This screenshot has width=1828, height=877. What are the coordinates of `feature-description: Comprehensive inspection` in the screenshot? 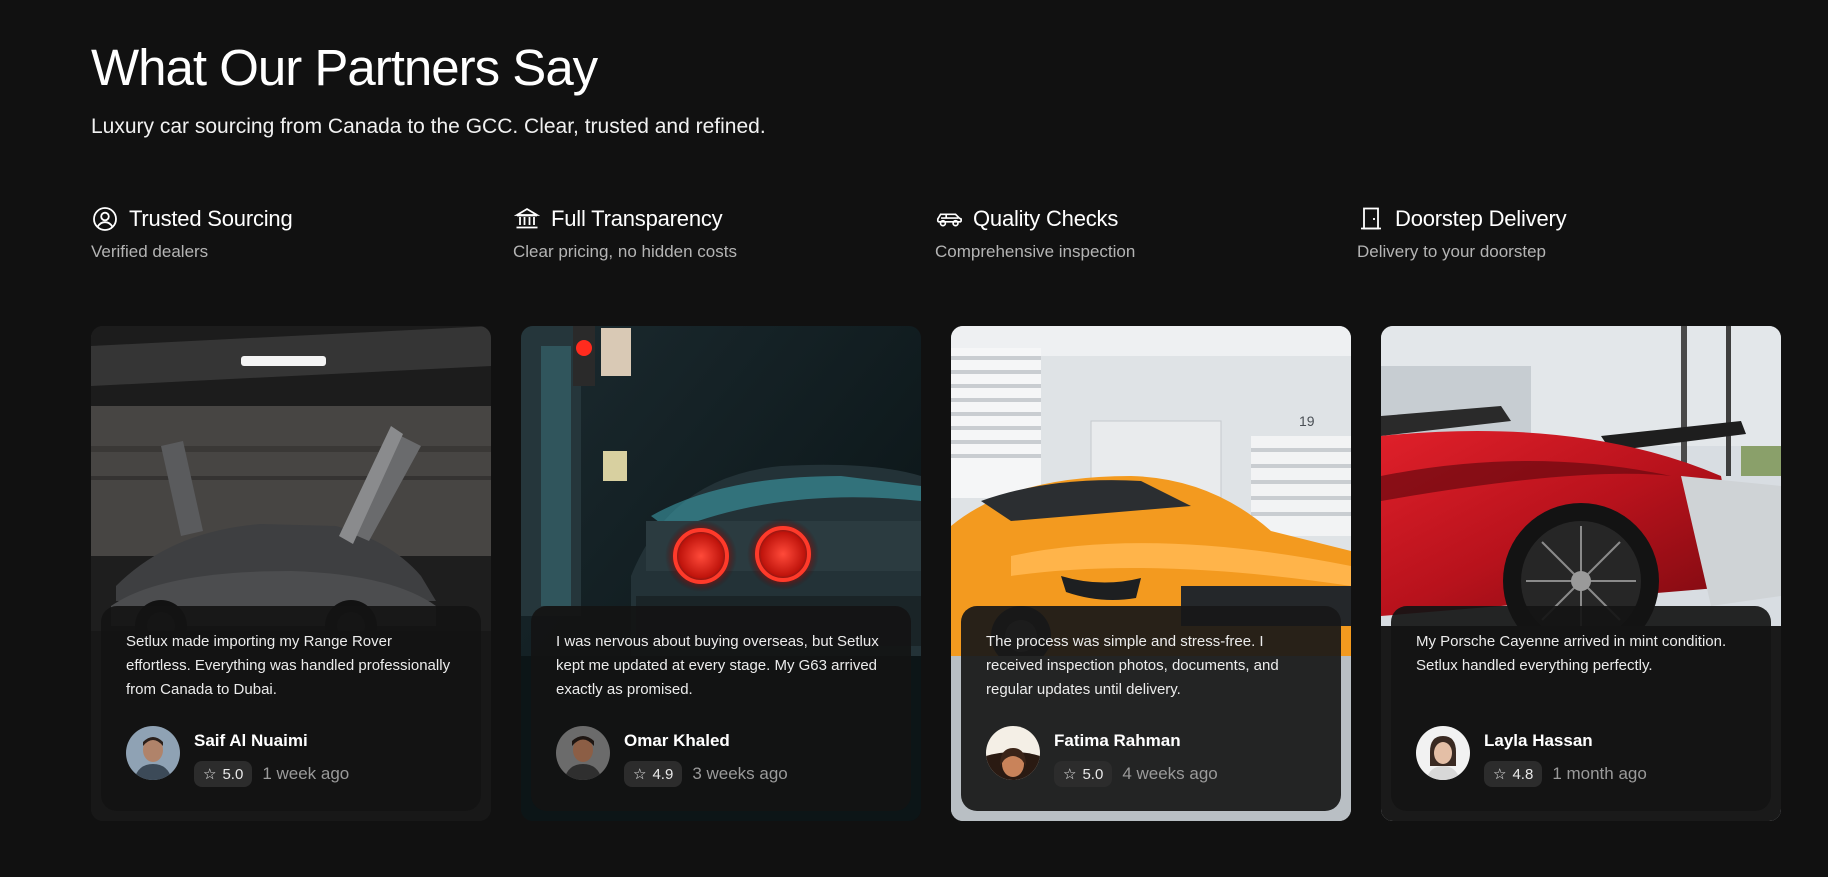 It's located at (1035, 251).